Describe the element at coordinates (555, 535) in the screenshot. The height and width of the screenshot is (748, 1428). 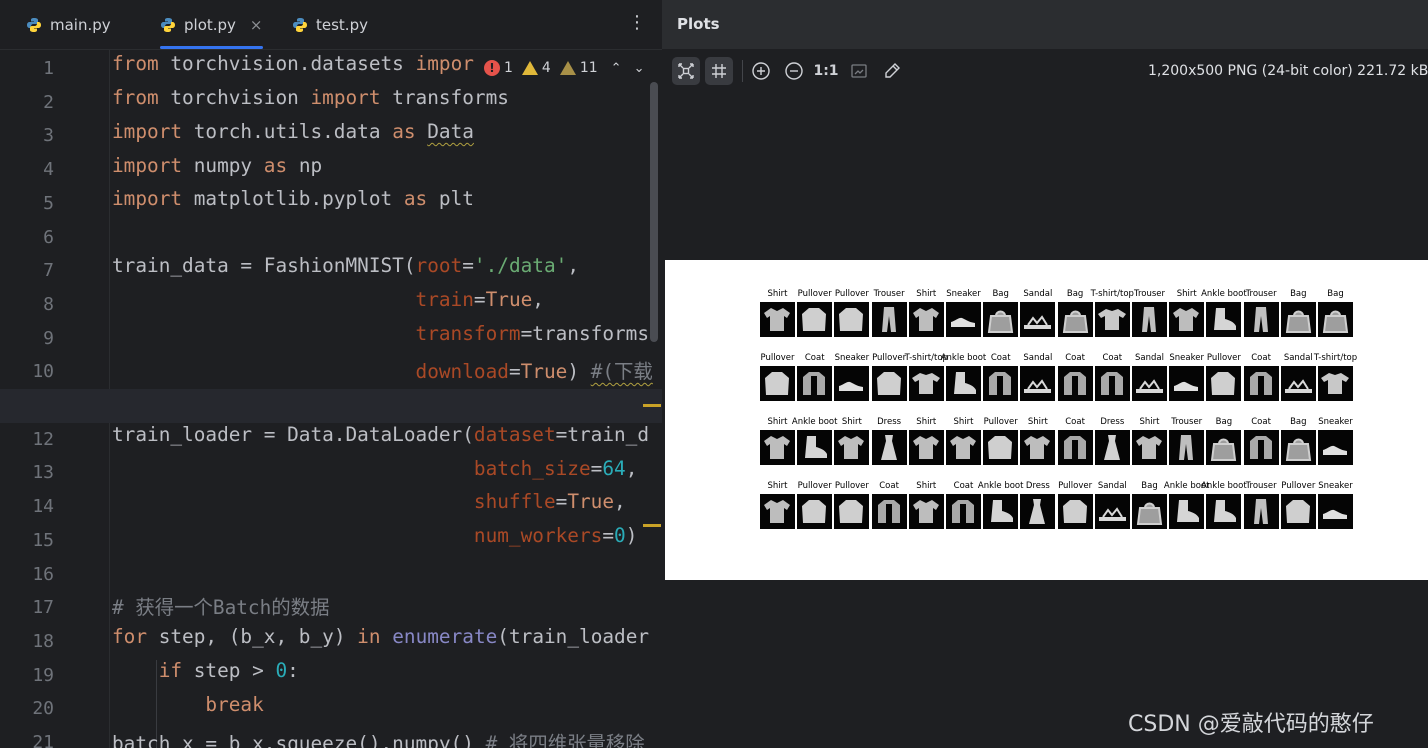
I see `code-line-15: num_workers=0)` at that location.